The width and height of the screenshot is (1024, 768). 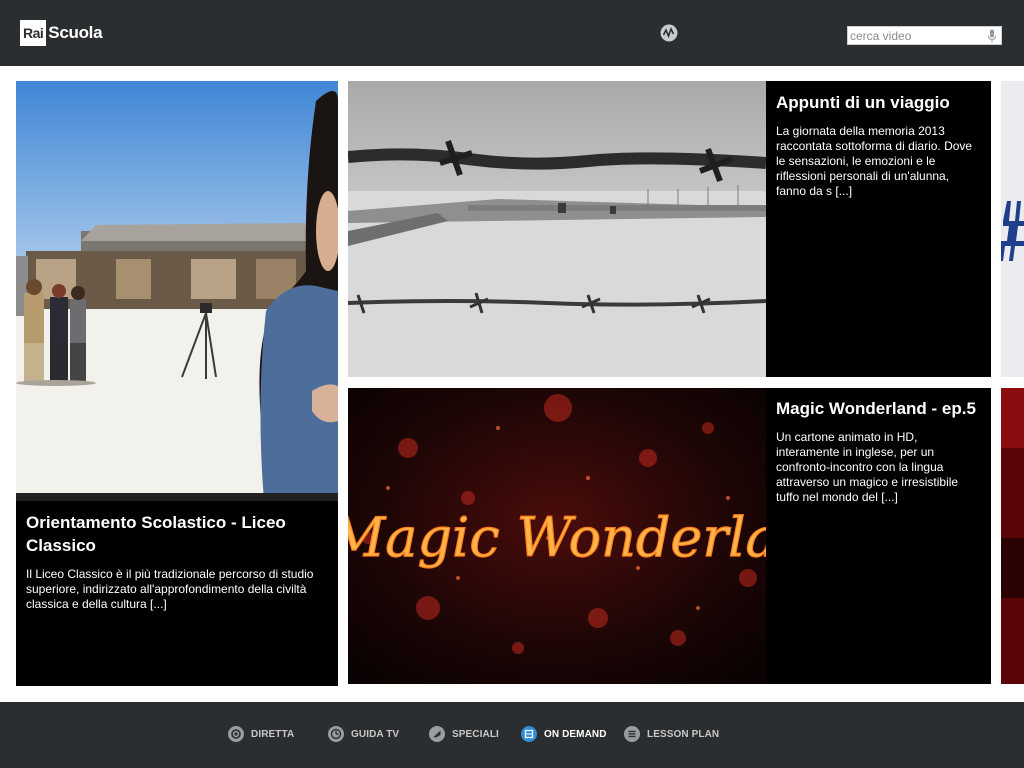 I want to click on rai-scuola-logo: Rai Scuola, so click(x=61, y=33).